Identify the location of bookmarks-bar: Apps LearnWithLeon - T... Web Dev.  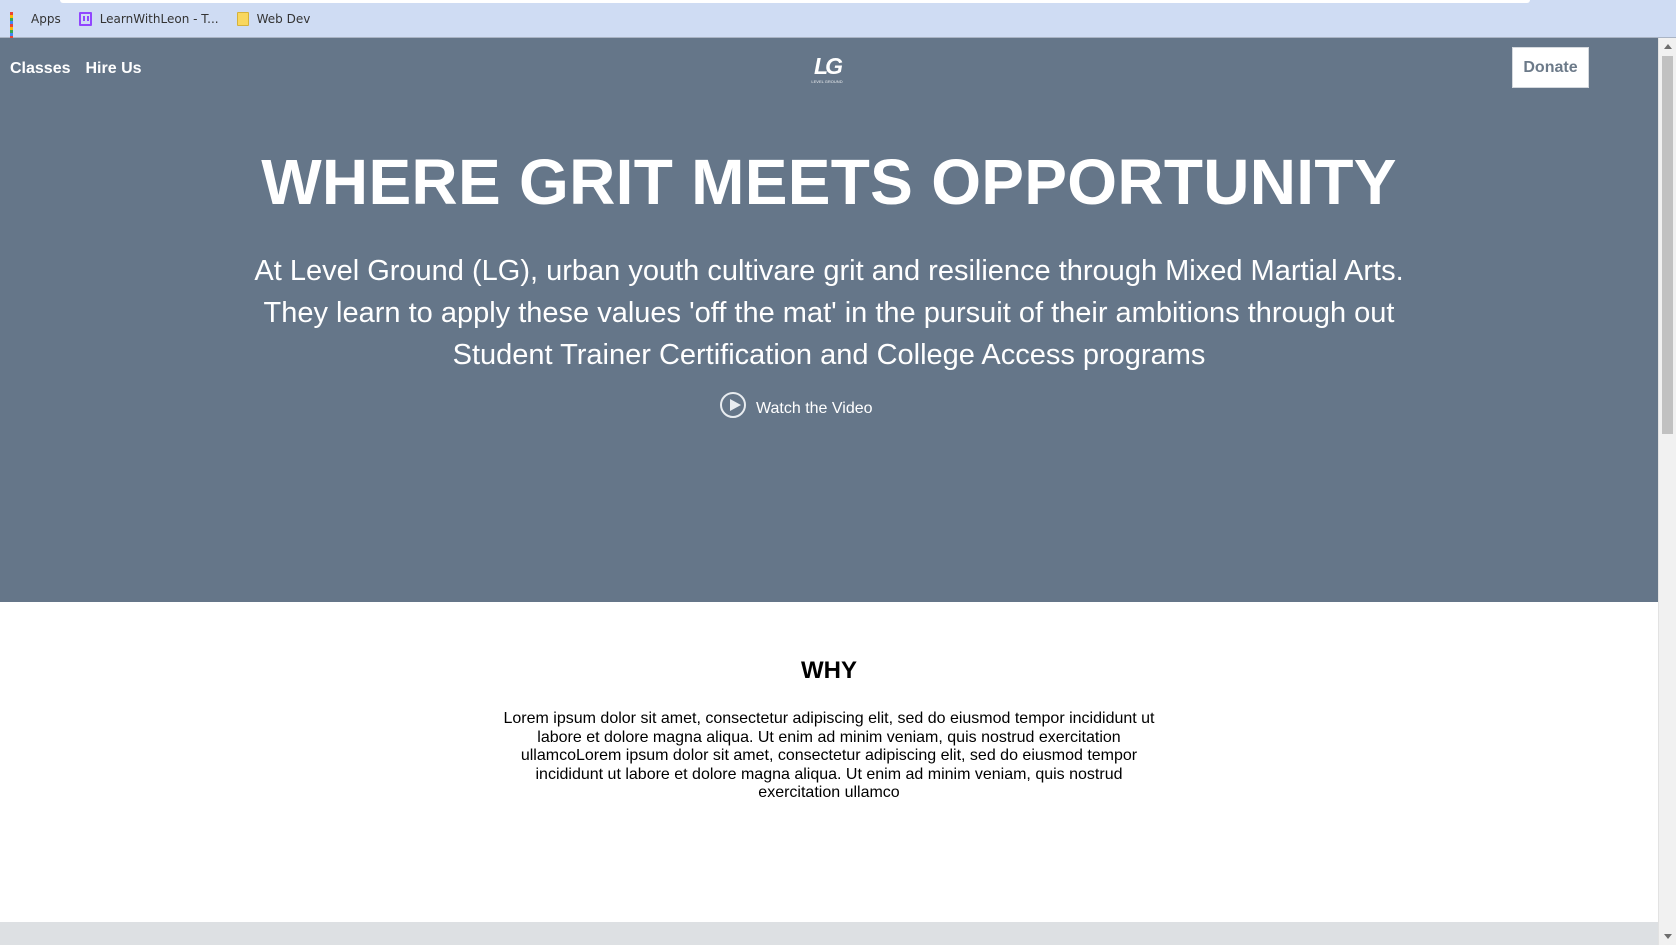
(838, 19).